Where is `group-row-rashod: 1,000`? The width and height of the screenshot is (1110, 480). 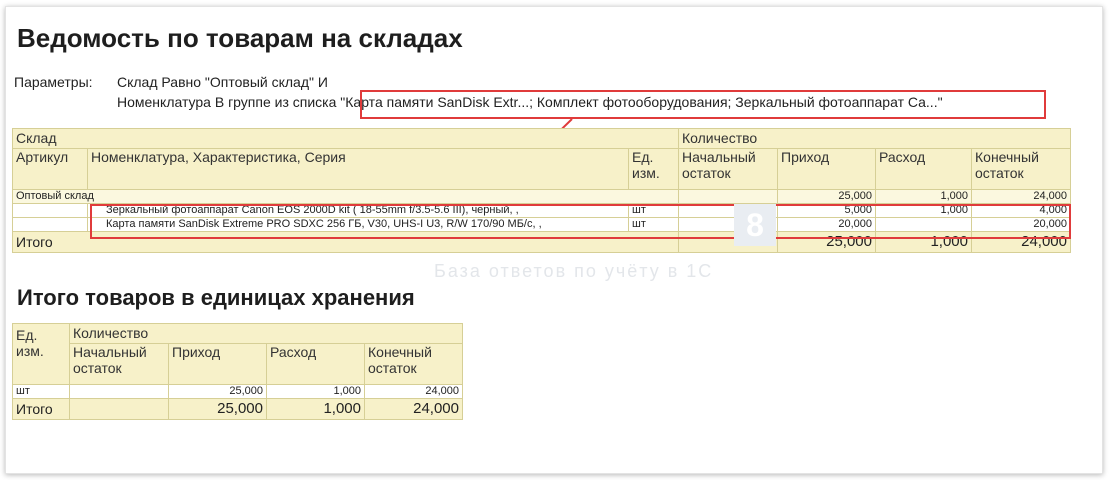 group-row-rashod: 1,000 is located at coordinates (923, 196).